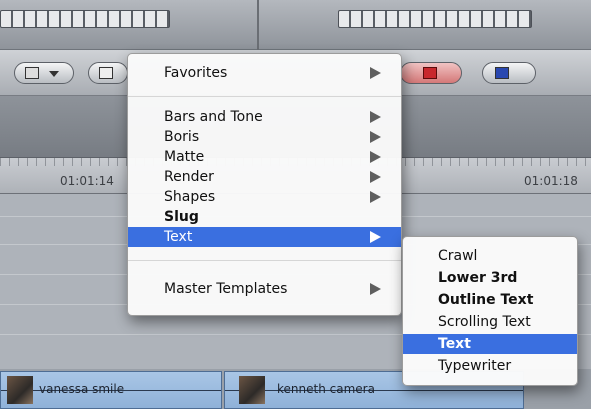  Describe the element at coordinates (264, 117) in the screenshot. I see `menu-item-bars-and-tone: Bars and Tone` at that location.